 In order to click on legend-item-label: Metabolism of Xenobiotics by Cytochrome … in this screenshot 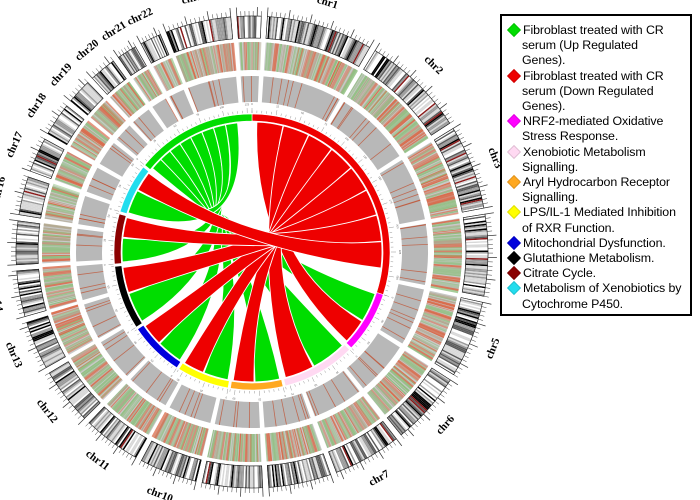, I will do `click(602, 296)`.